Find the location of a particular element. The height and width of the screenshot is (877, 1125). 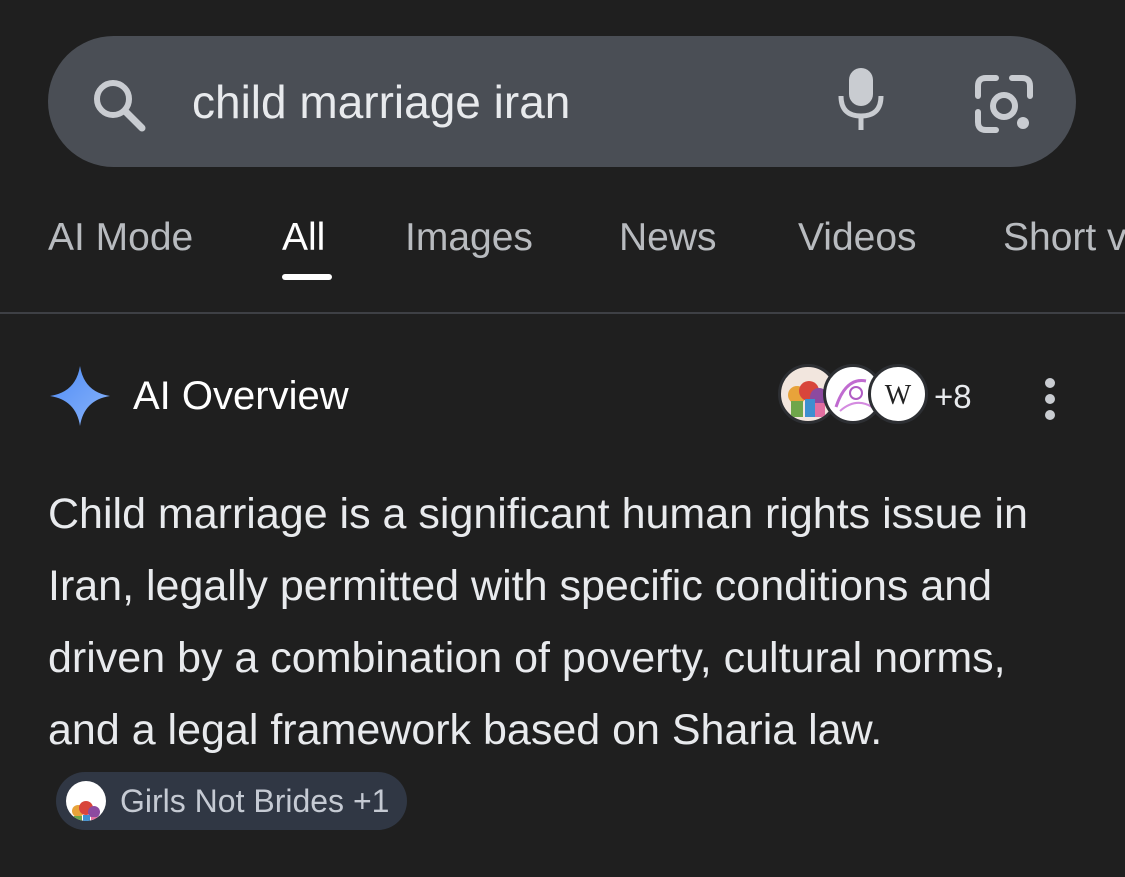

more-sources-count: +8 is located at coordinates (953, 397).